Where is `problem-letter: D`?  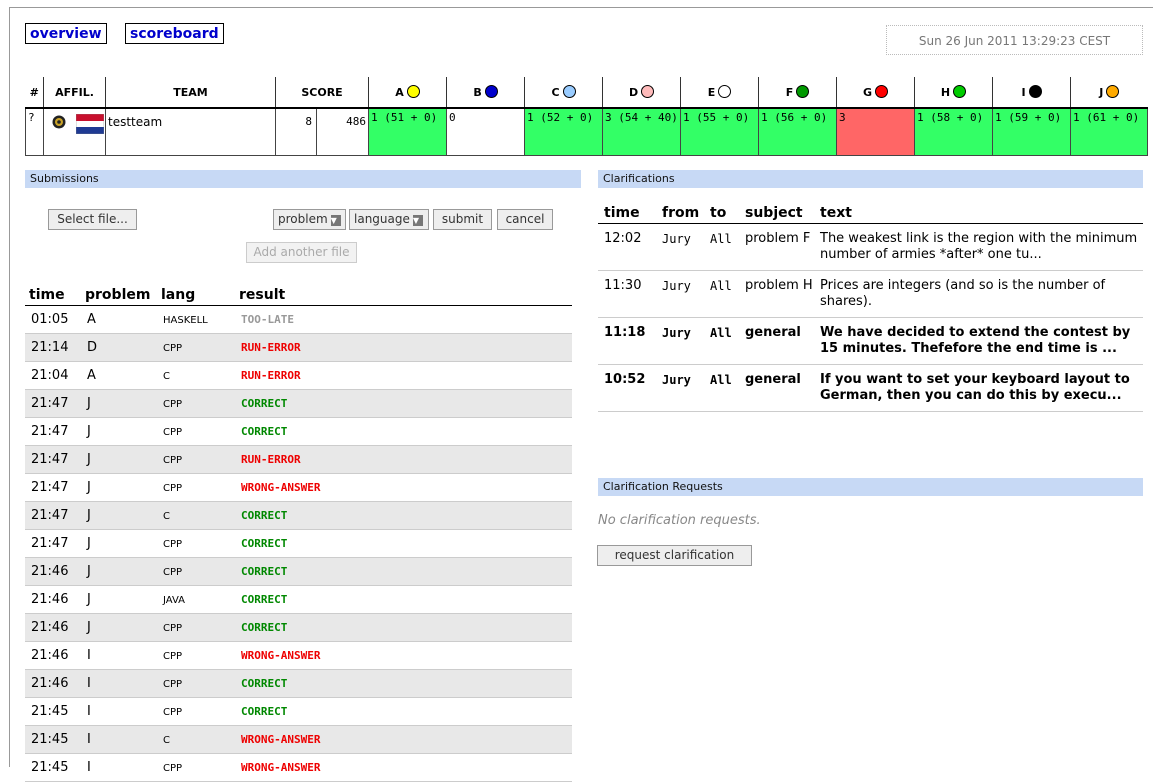 problem-letter: D is located at coordinates (633, 92).